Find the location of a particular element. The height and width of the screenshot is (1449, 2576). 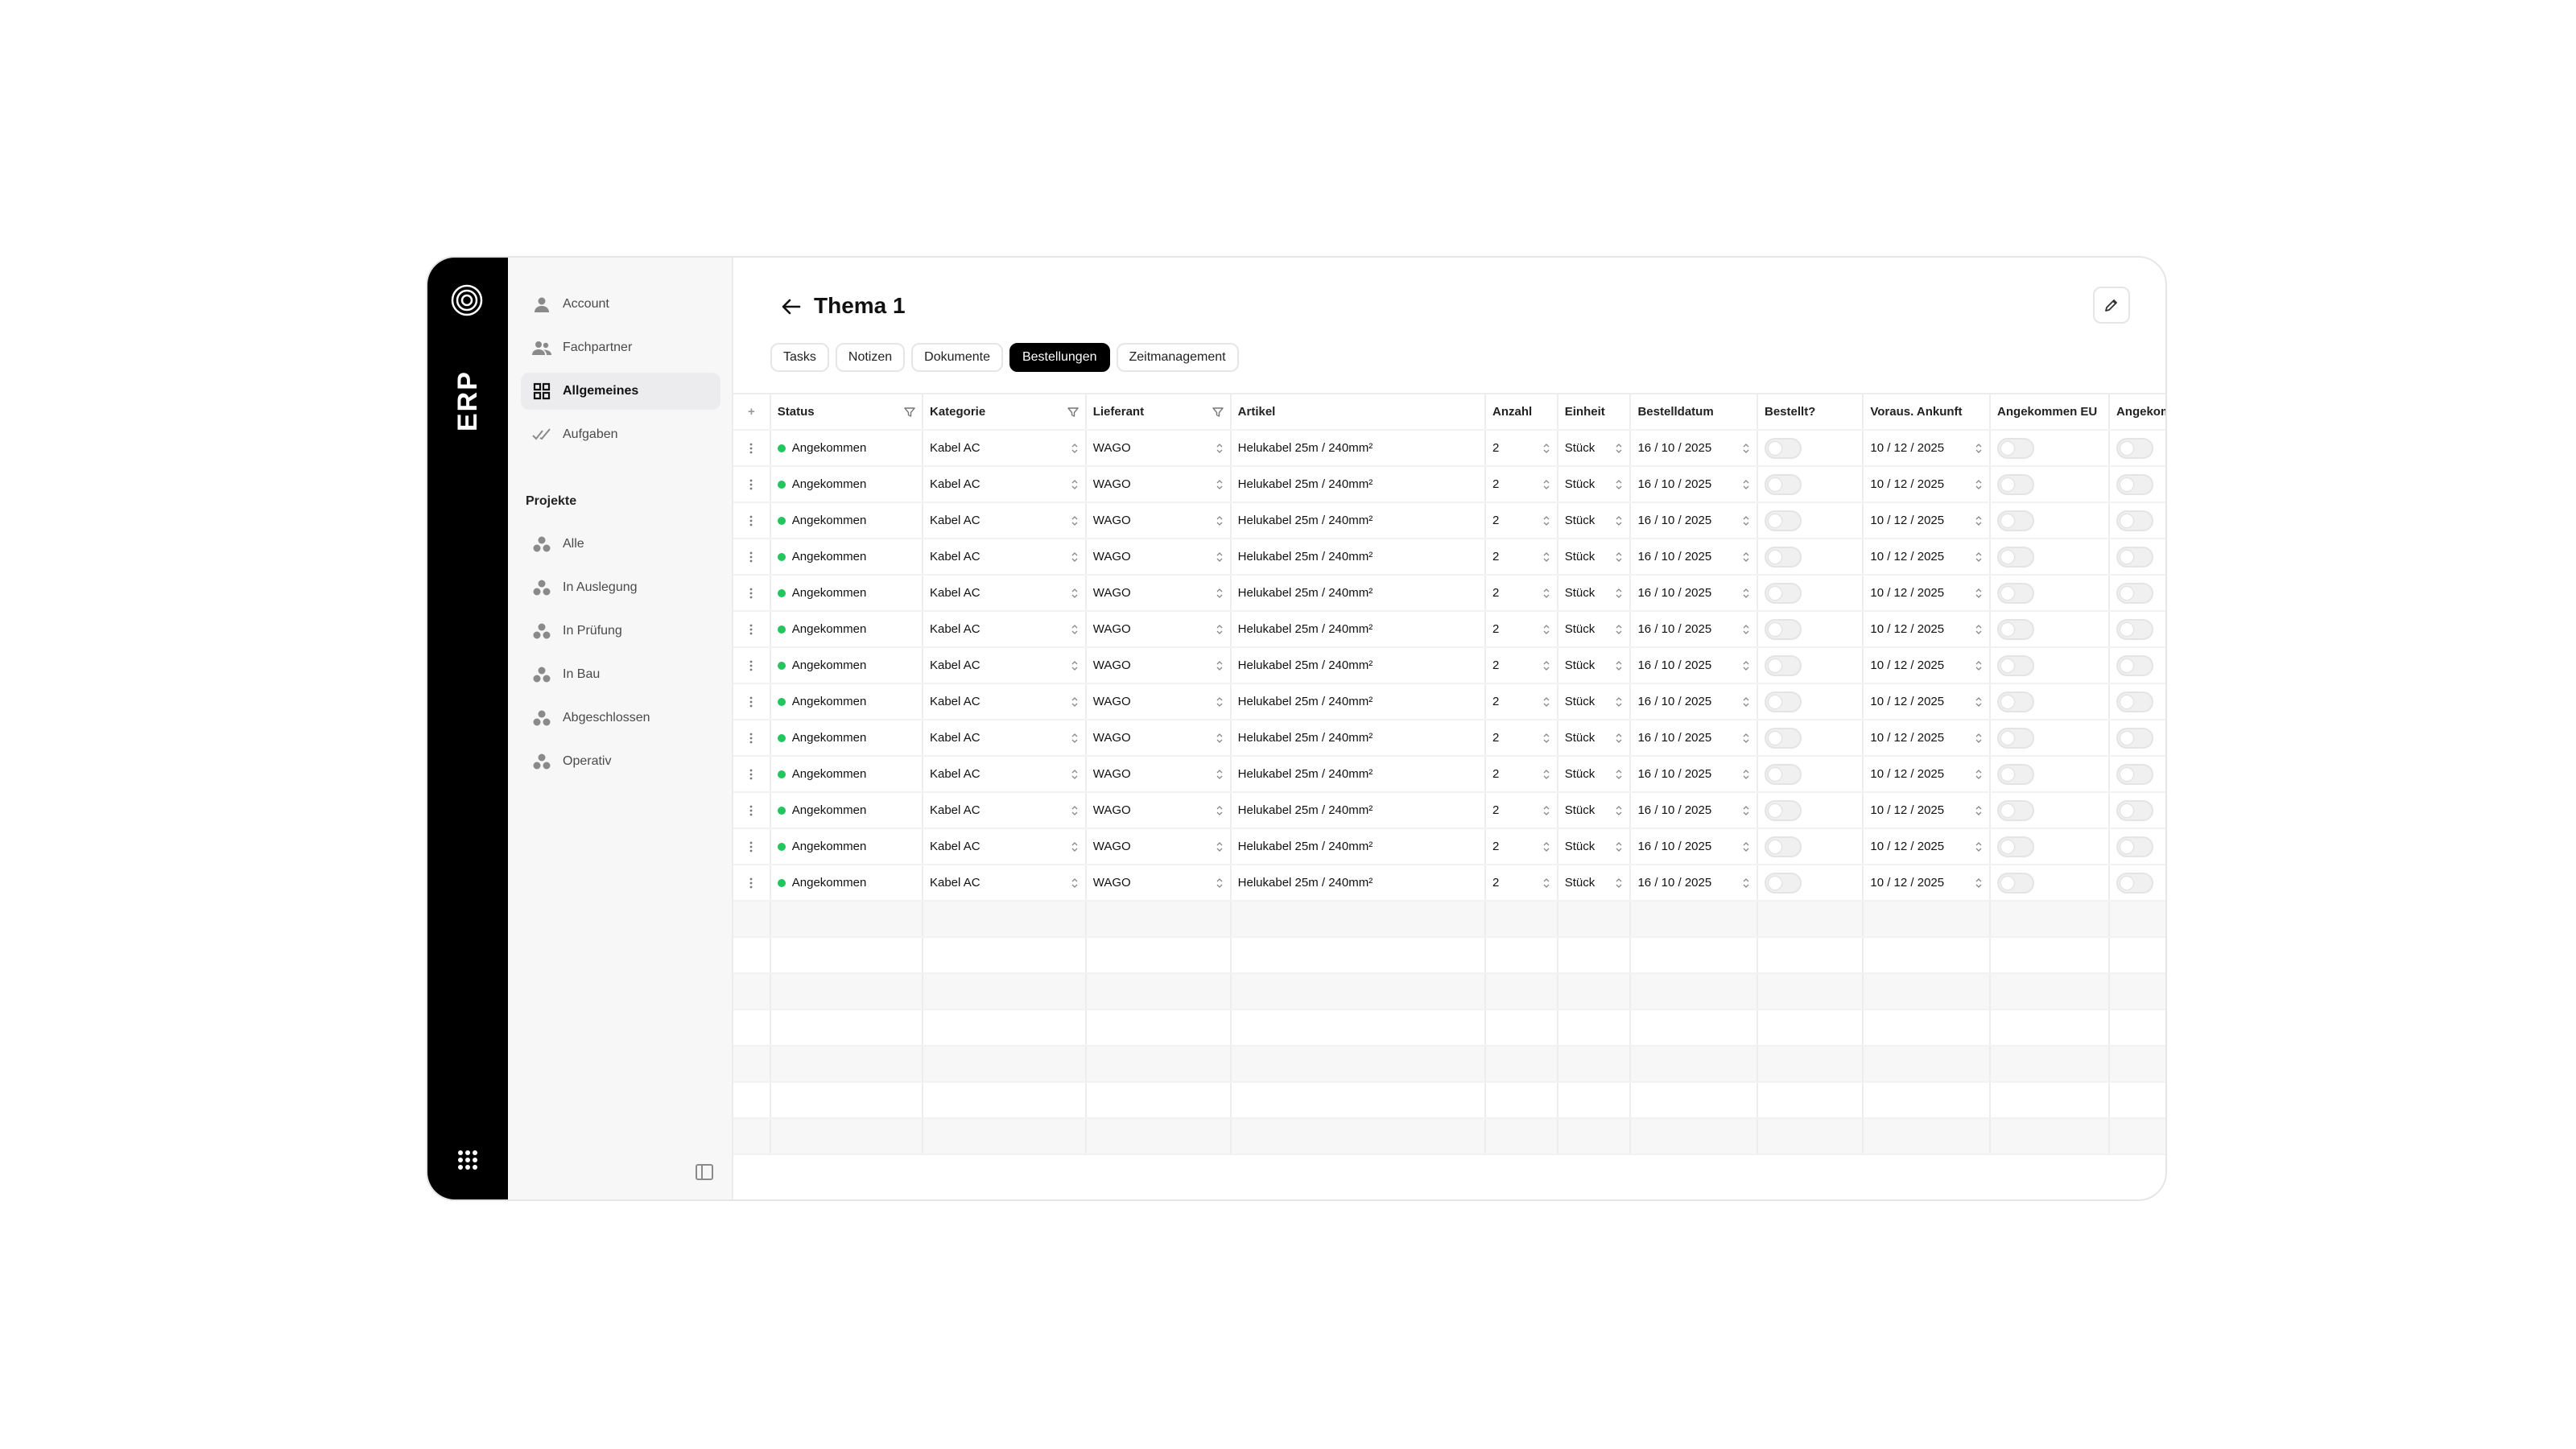

sidebar-item-in-auslegung: In Auslegung is located at coordinates (620, 587).